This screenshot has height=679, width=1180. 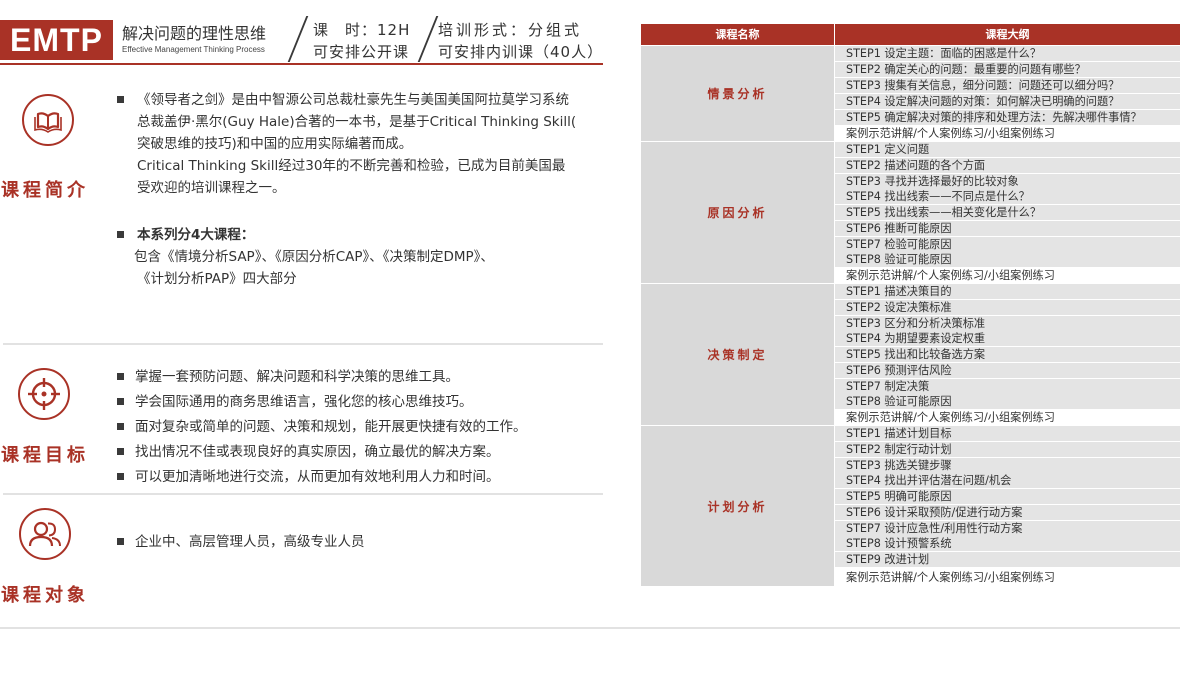 What do you see at coordinates (45, 455) in the screenshot?
I see `goals-title: 课程目标` at bounding box center [45, 455].